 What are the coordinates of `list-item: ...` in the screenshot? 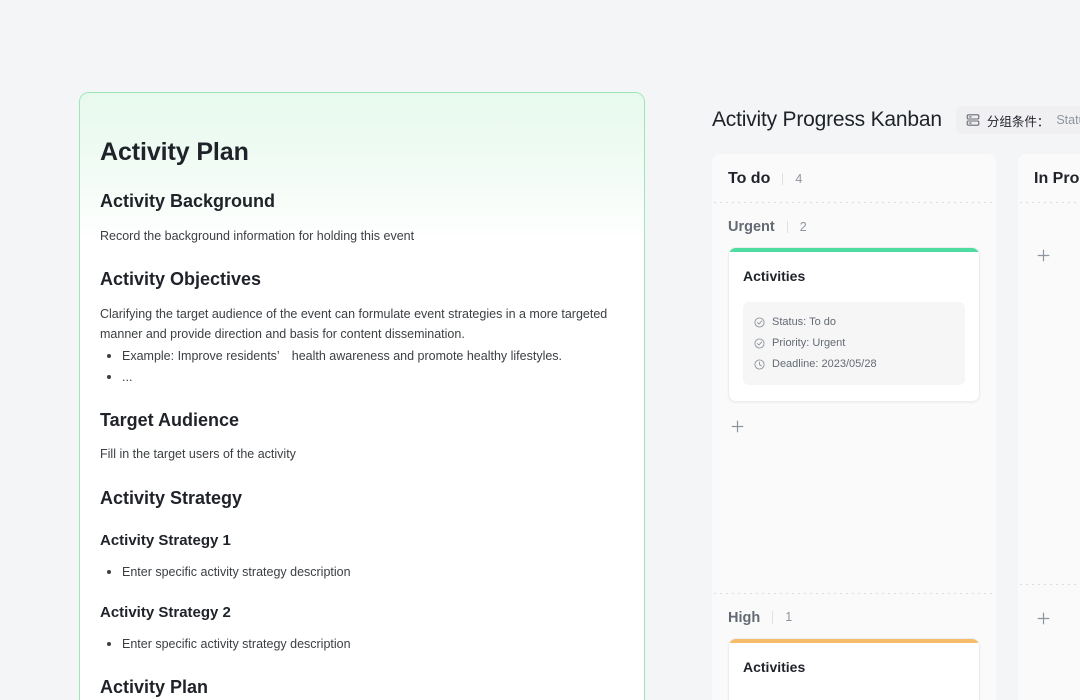 It's located at (359, 377).